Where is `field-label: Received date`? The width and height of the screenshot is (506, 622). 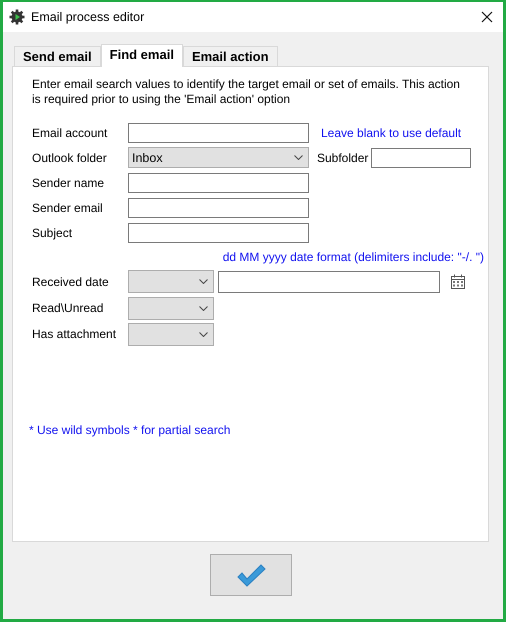
field-label: Received date is located at coordinates (71, 281).